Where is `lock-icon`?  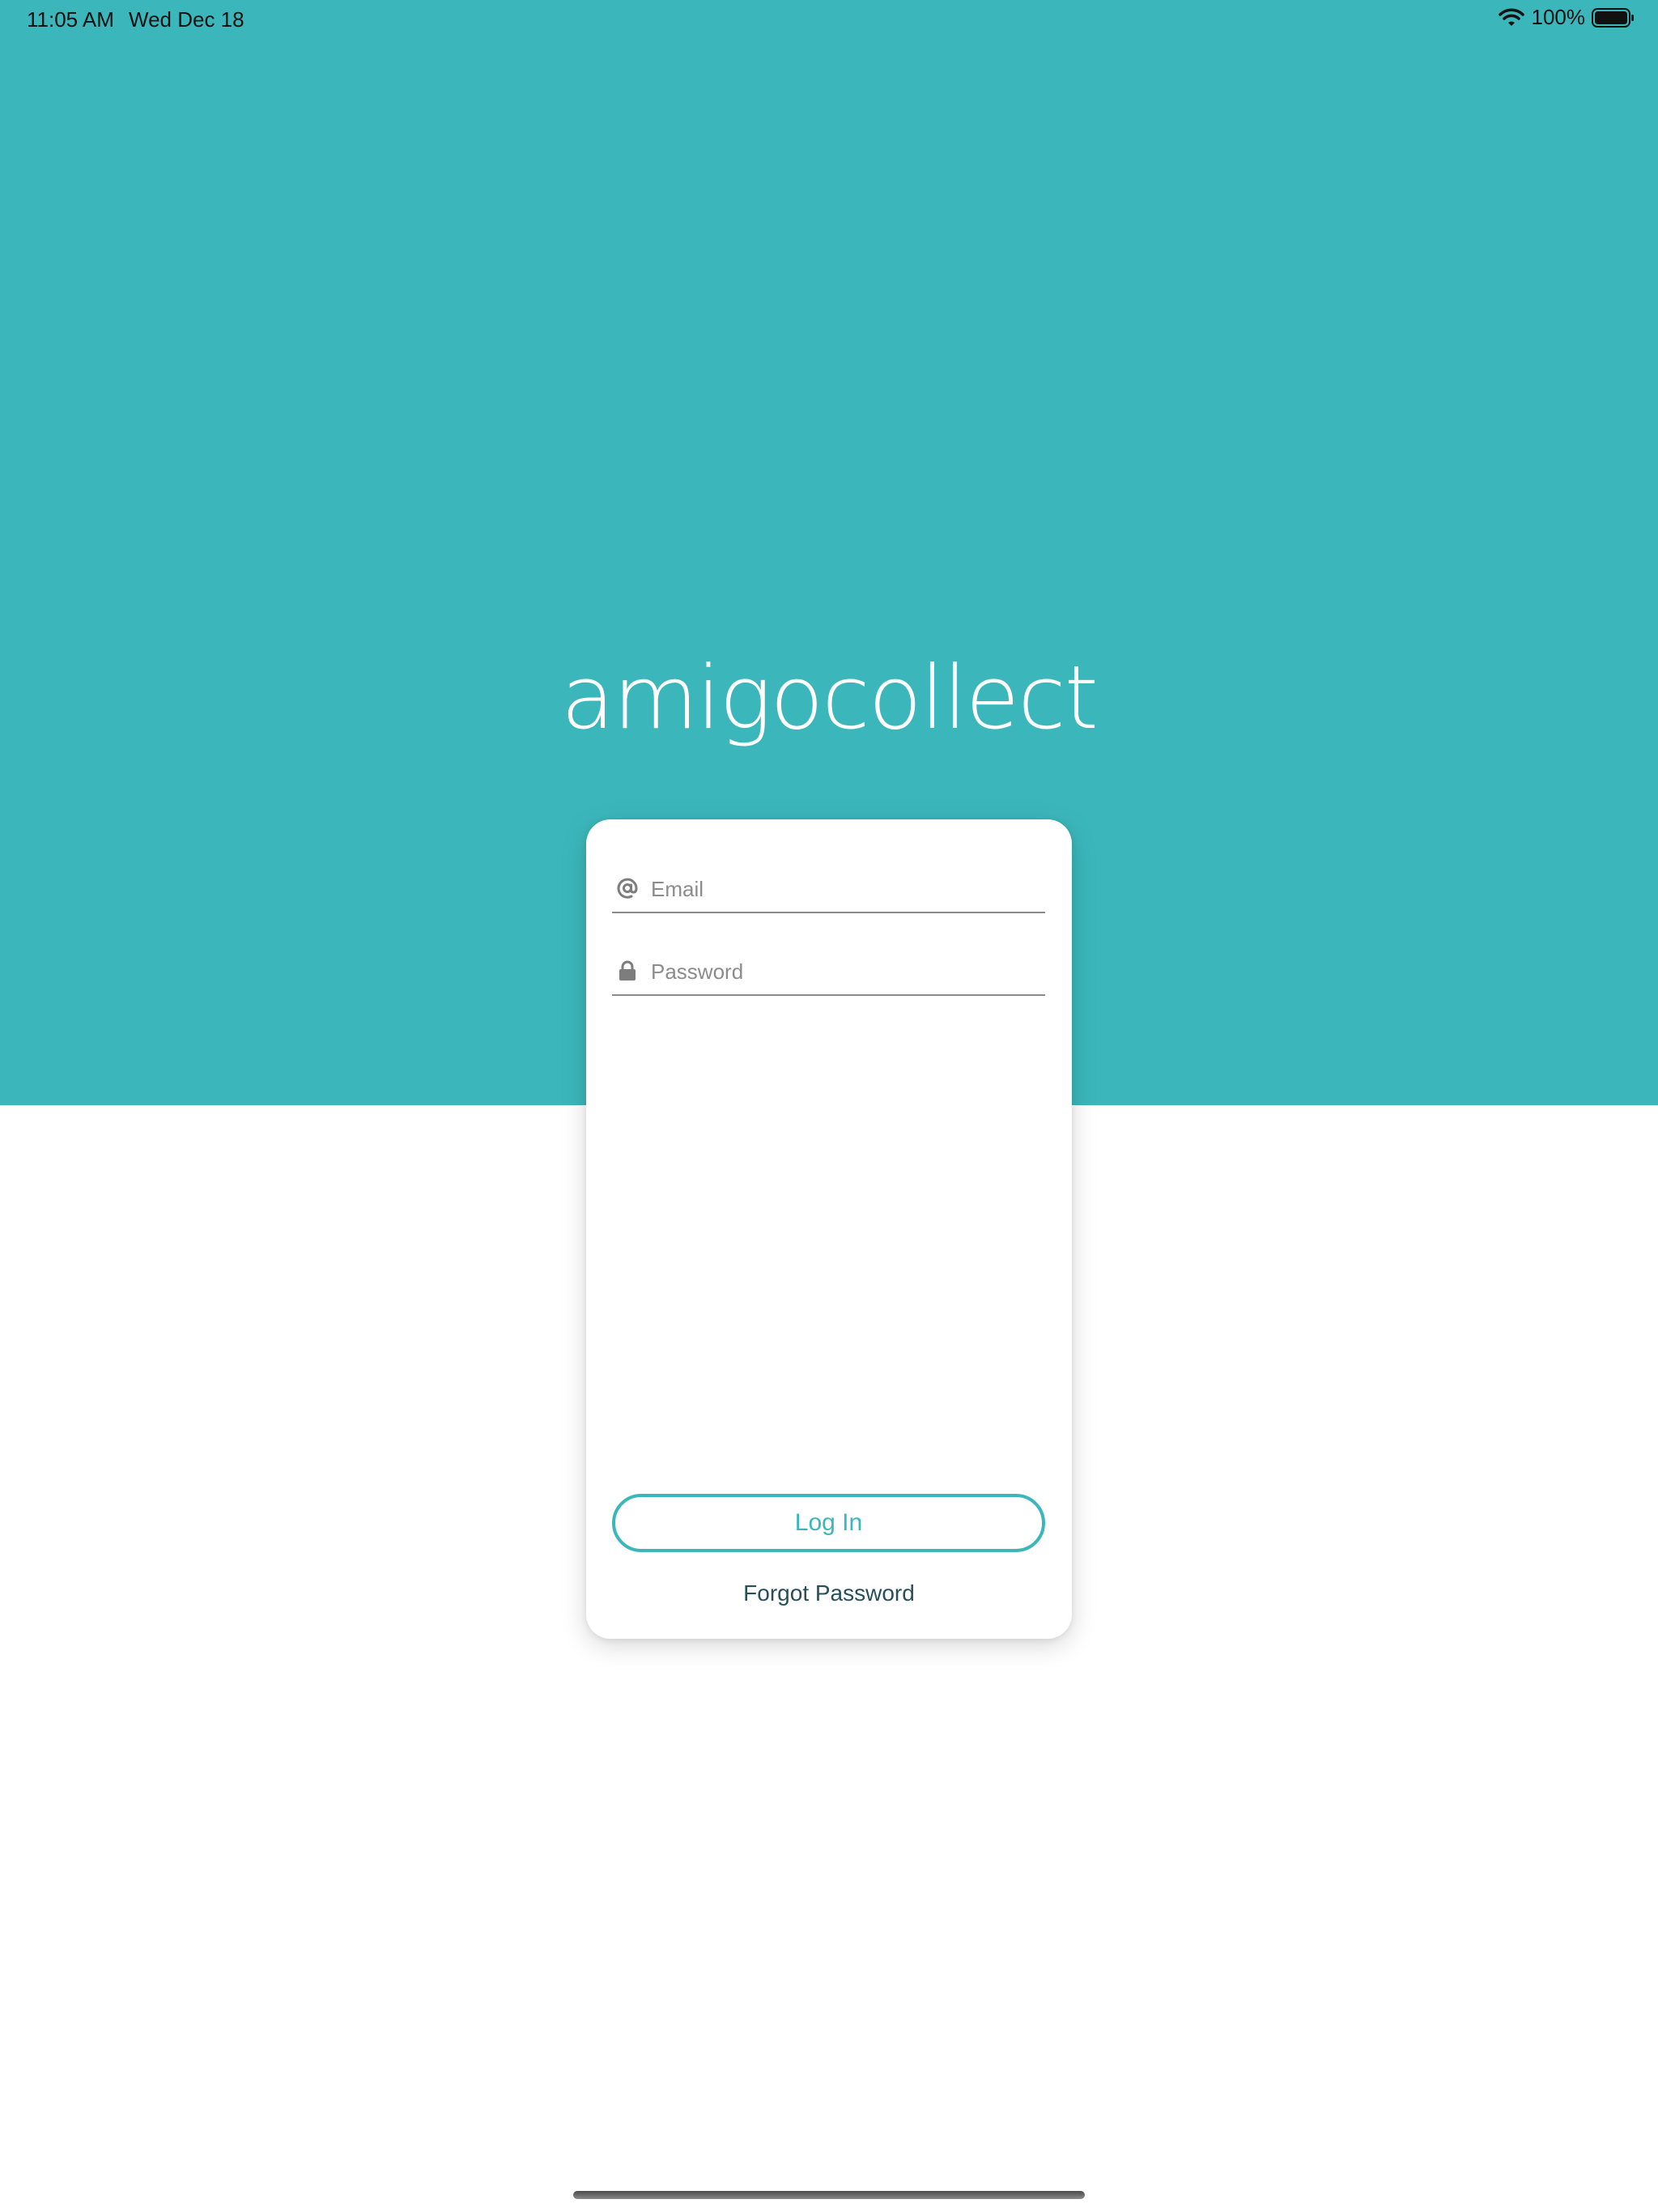
lock-icon is located at coordinates (627, 970).